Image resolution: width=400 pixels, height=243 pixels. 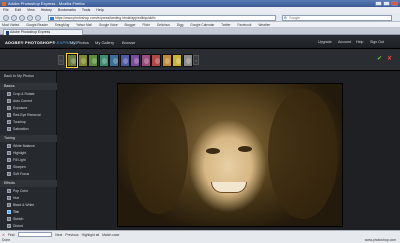 What do you see at coordinates (9, 101) in the screenshot?
I see `wand-icon` at bounding box center [9, 101].